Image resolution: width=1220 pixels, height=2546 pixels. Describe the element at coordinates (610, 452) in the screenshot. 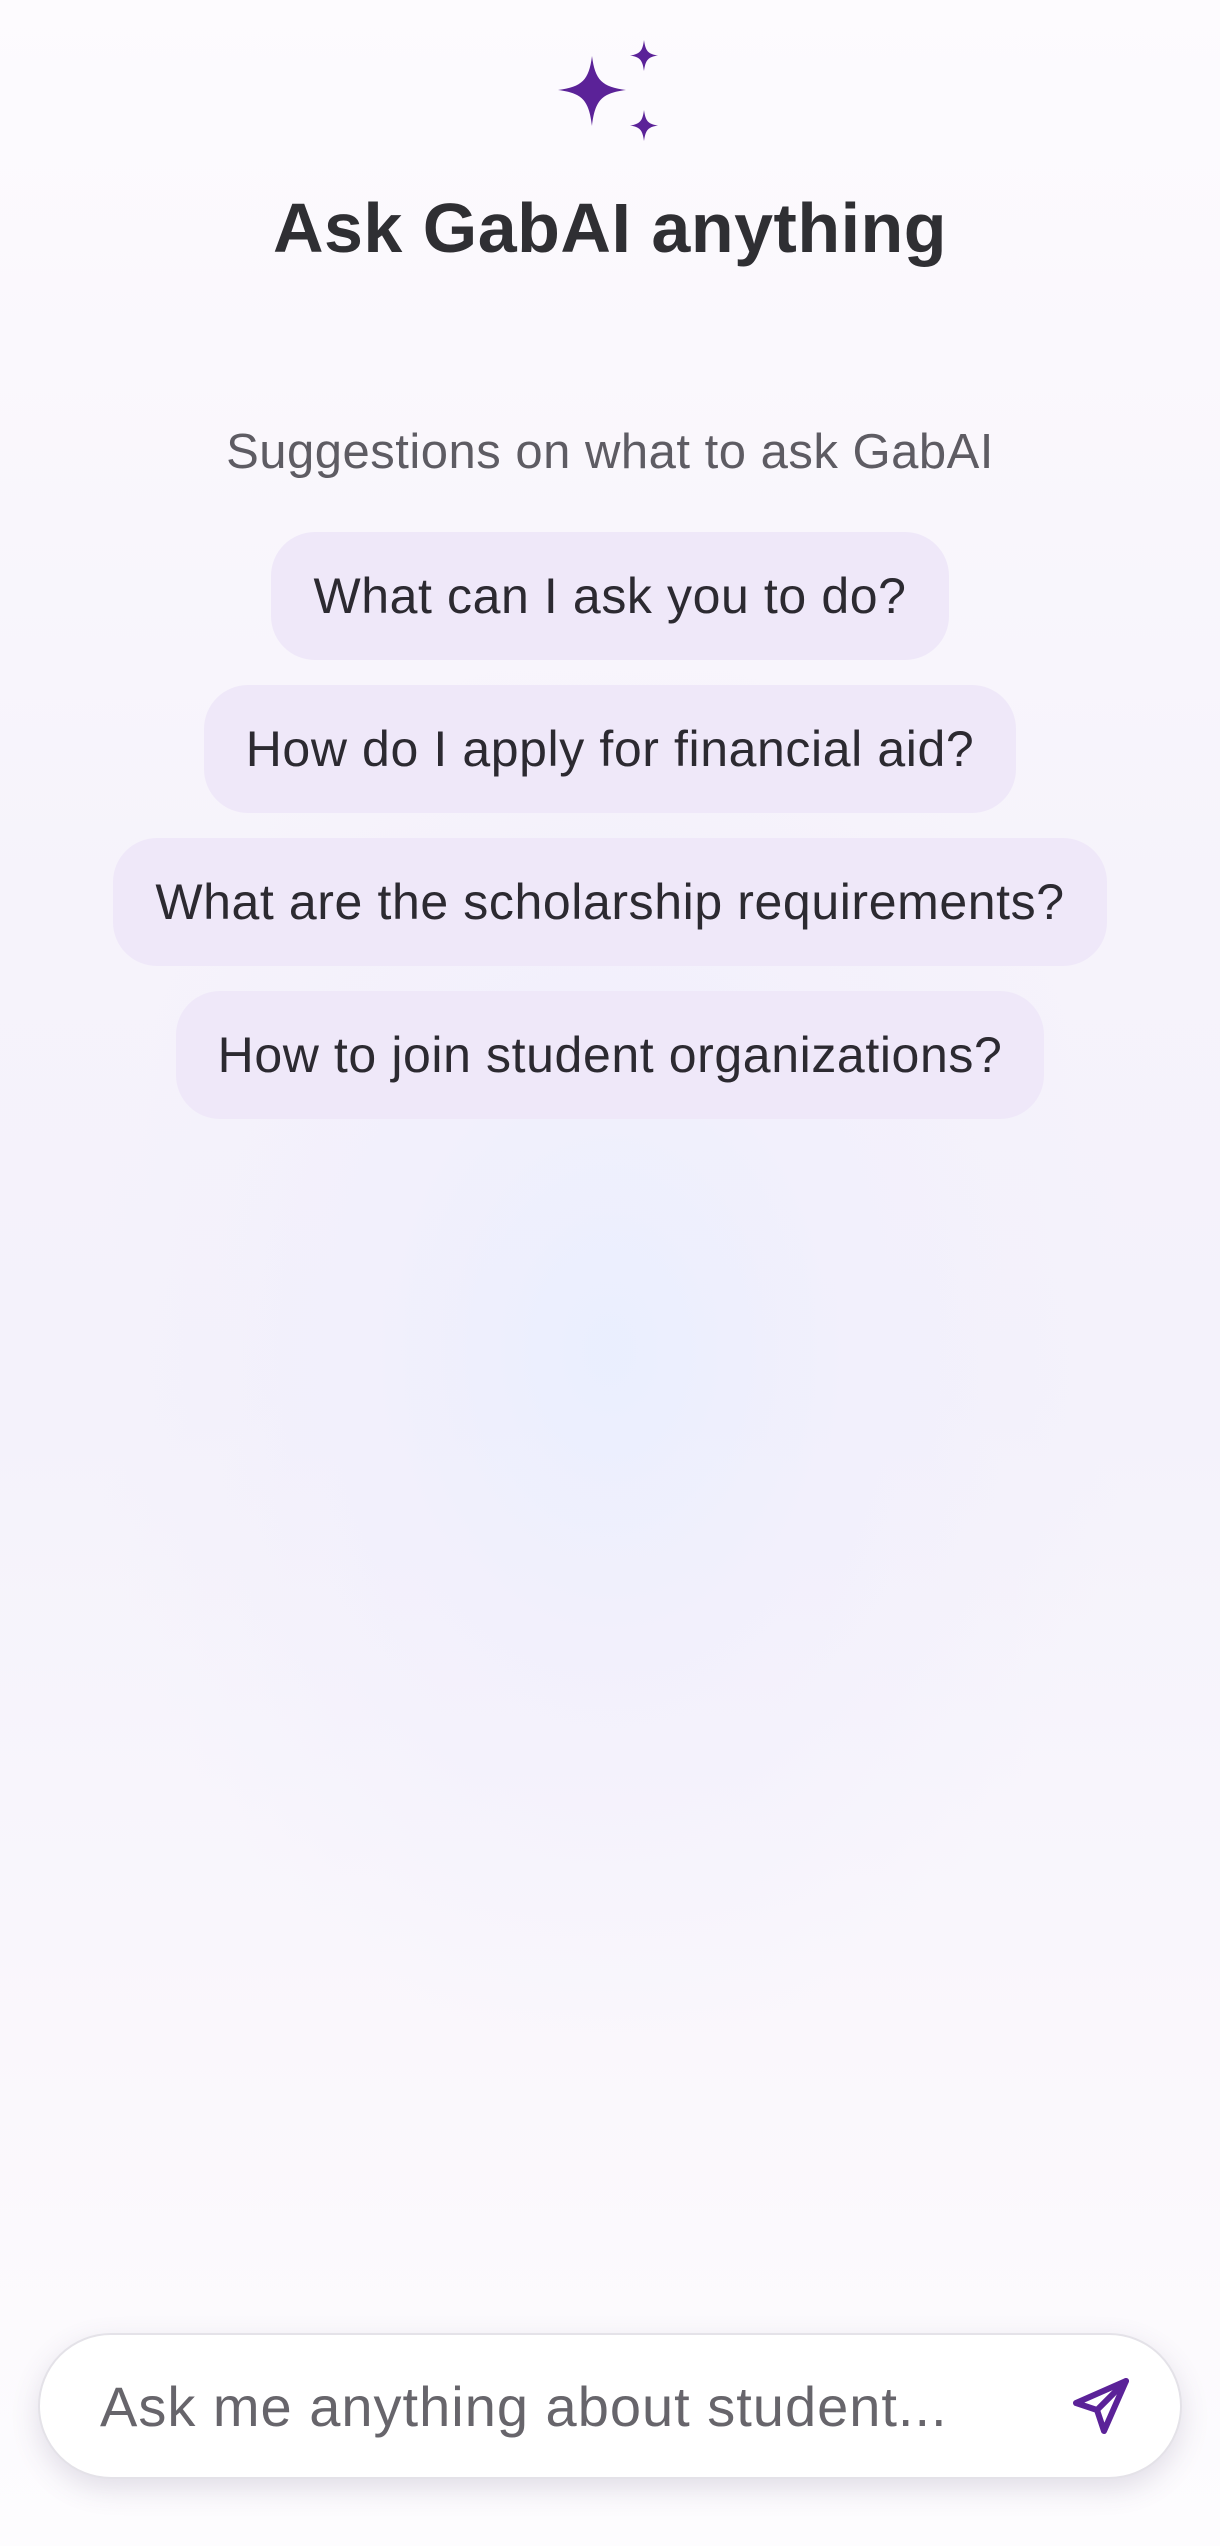

I see `suggestions-heading: Suggestions on what to ask GabAI` at that location.